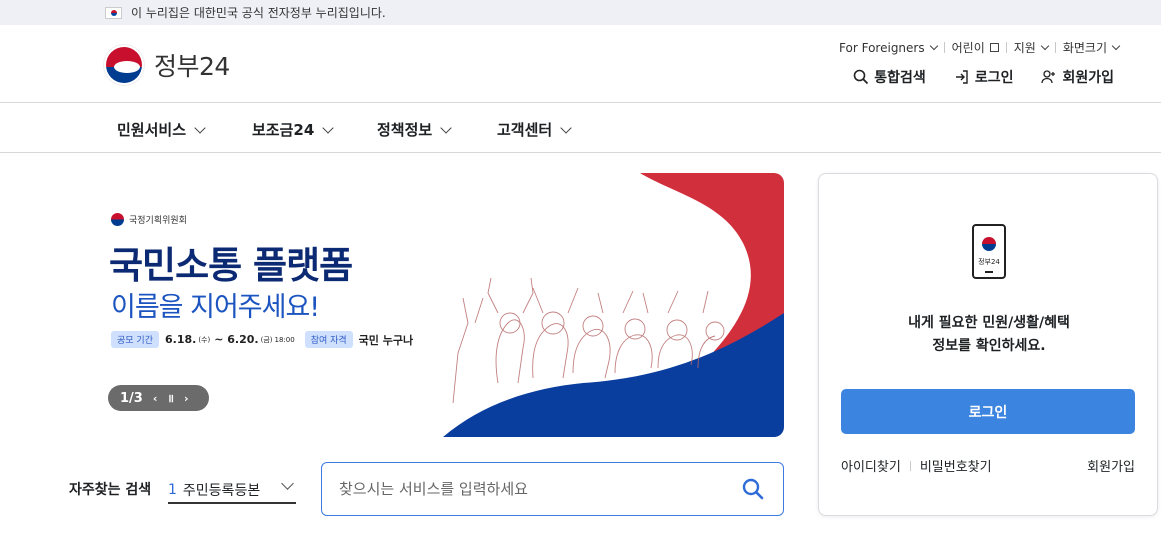 This screenshot has height=540, width=1161. Describe the element at coordinates (968, 48) in the screenshot. I see `kids-label: 어린이` at that location.